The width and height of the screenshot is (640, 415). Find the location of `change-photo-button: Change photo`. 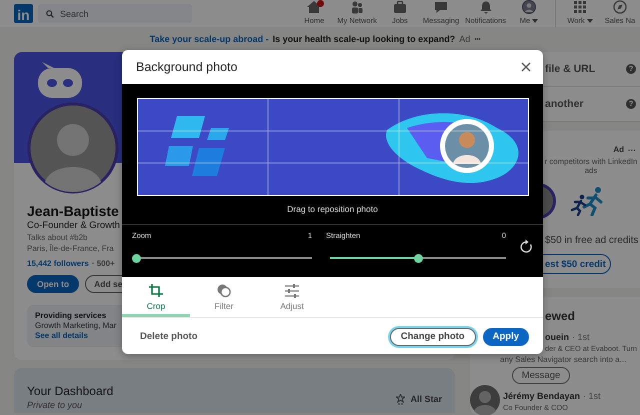

change-photo-button: Change photo is located at coordinates (433, 337).